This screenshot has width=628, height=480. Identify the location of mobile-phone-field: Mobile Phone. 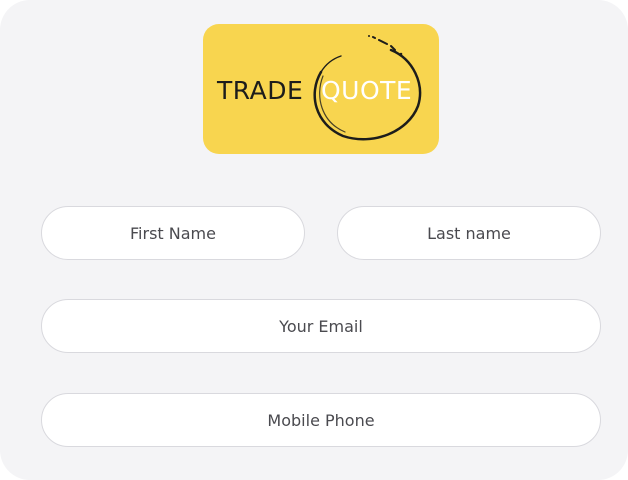
(321, 420).